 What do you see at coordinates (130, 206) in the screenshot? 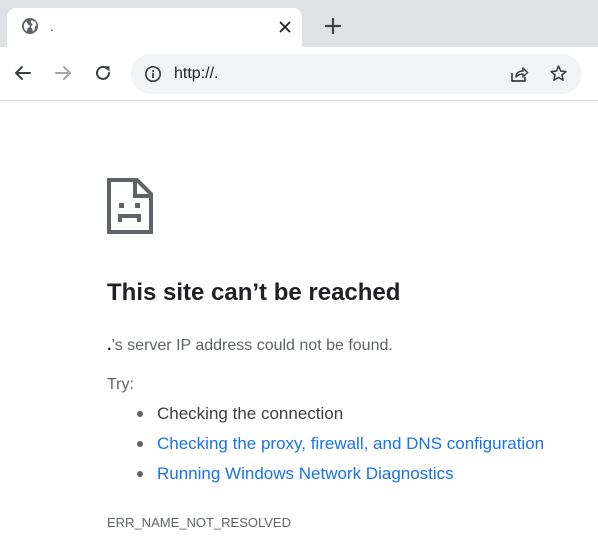
I see `sad-page-icon` at bounding box center [130, 206].